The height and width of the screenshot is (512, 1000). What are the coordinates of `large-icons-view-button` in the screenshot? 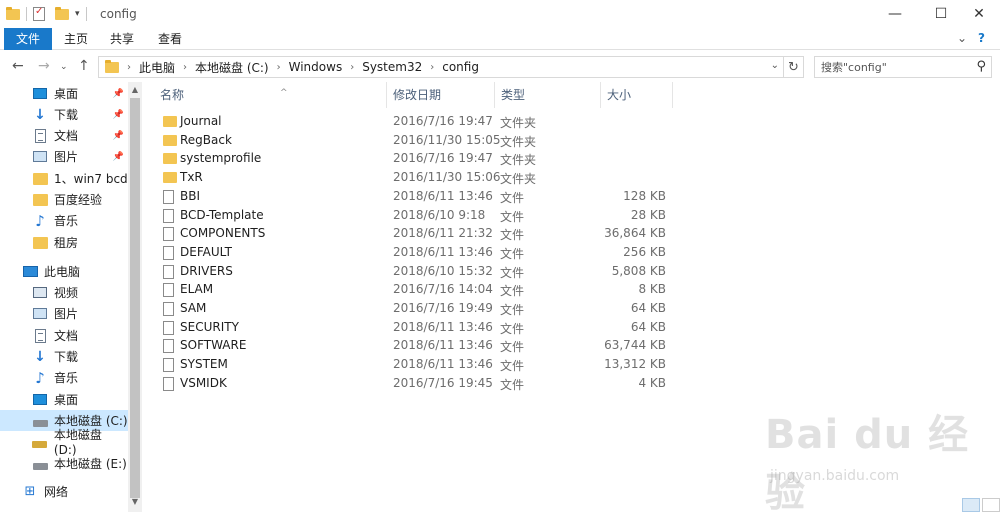 It's located at (991, 505).